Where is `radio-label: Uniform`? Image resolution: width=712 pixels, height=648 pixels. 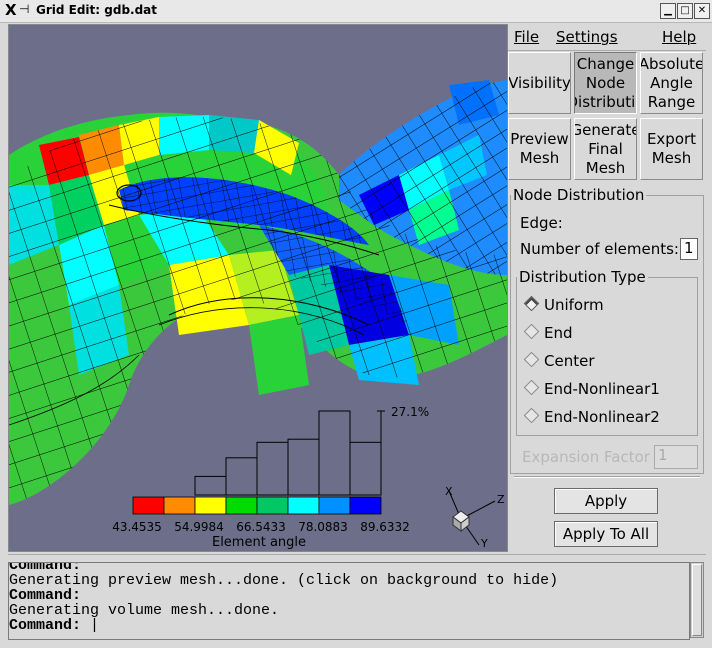
radio-label: Uniform is located at coordinates (574, 305).